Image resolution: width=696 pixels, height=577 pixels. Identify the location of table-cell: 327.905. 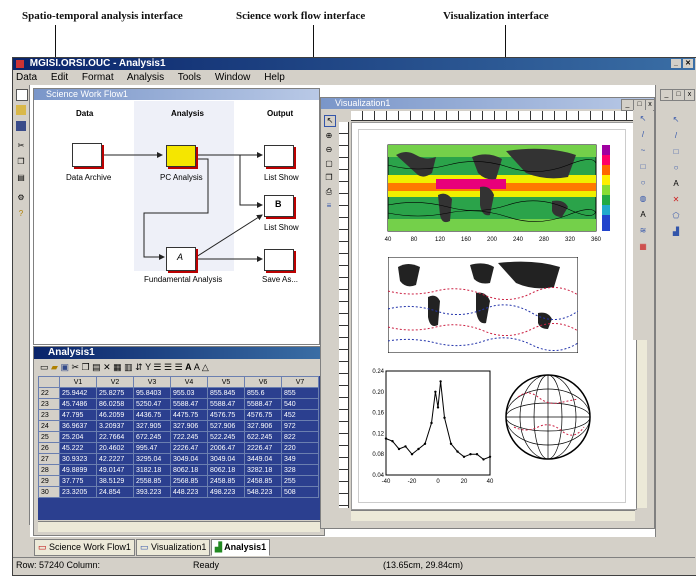
(152, 426).